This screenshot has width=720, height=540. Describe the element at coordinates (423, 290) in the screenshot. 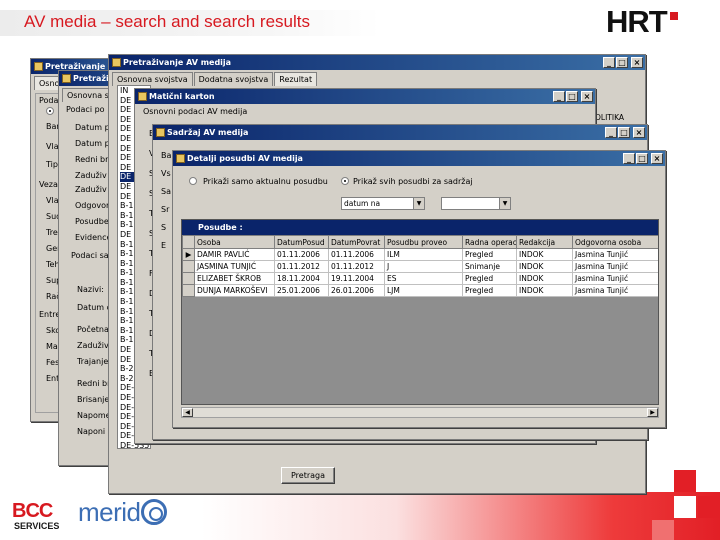

I see `table-cell: LJM` at that location.